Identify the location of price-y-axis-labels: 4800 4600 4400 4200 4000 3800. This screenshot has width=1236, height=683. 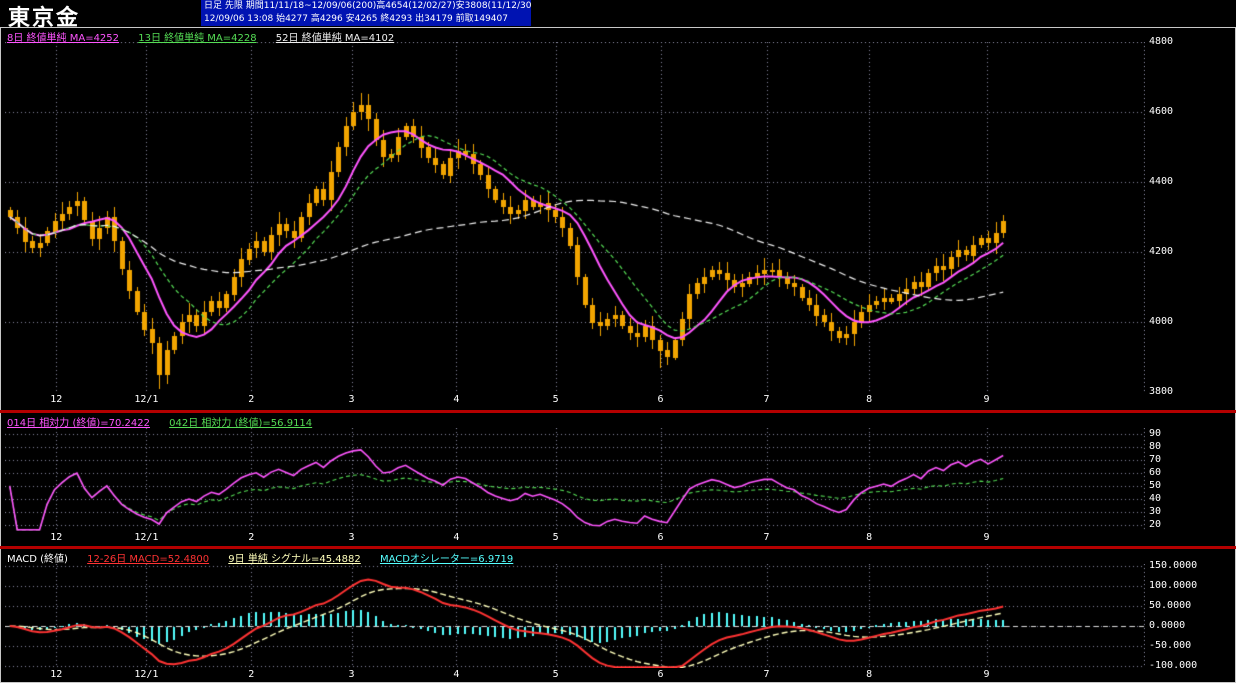
(1190, 219).